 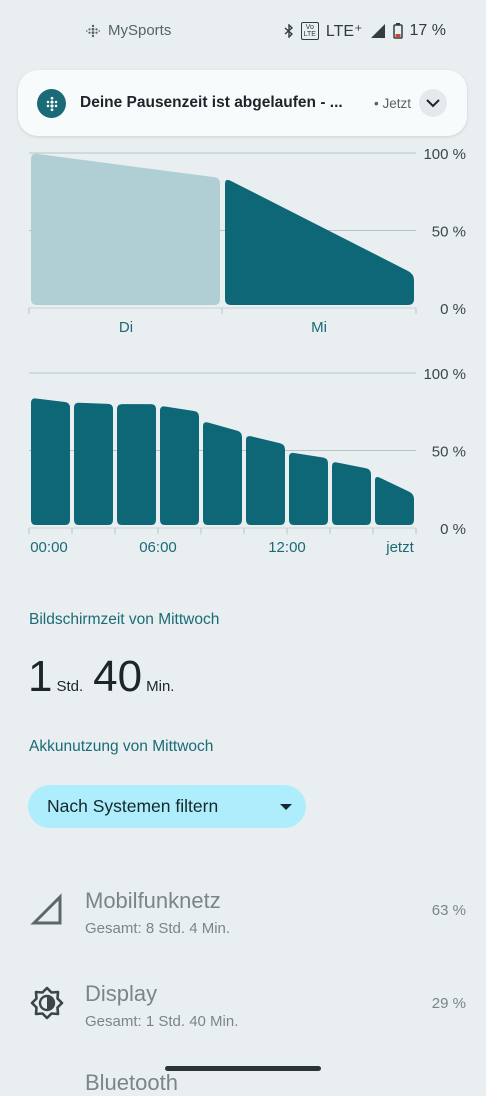 What do you see at coordinates (70, 686) in the screenshot?
I see `screen-time-hours-unit: Std.` at bounding box center [70, 686].